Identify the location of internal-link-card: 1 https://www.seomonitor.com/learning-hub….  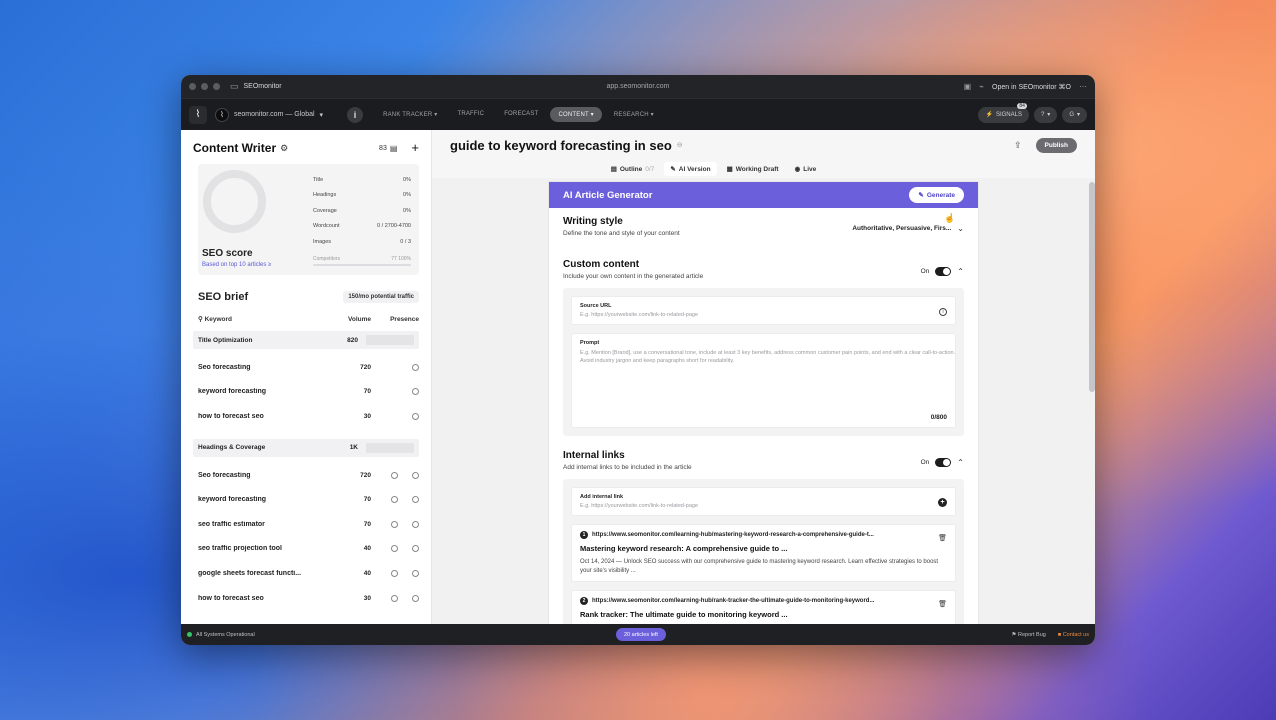
(763, 553).